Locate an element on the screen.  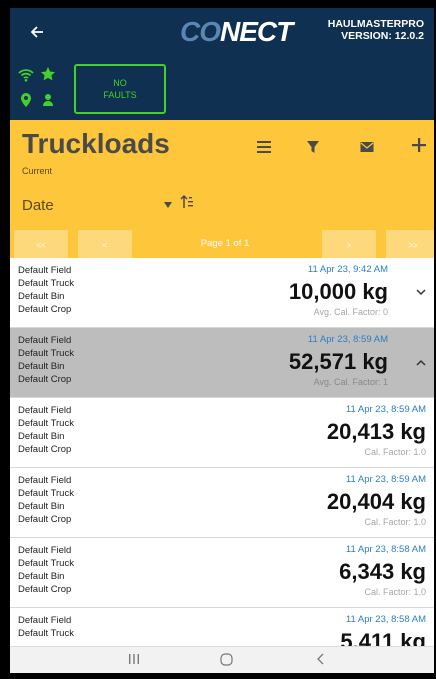
prev-page-button: < is located at coordinates (105, 245).